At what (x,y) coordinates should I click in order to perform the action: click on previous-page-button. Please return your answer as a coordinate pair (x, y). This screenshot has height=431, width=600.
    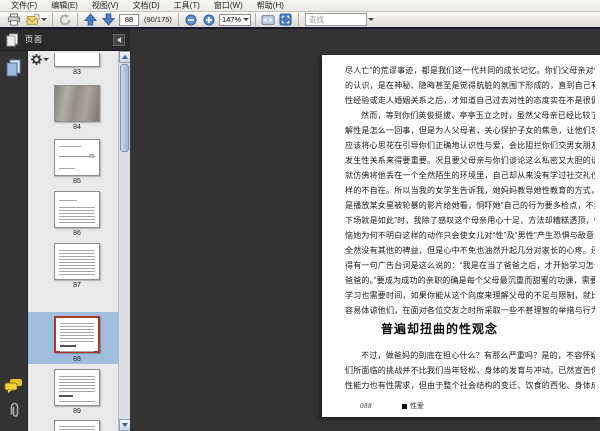
    Looking at the image, I should click on (90, 19).